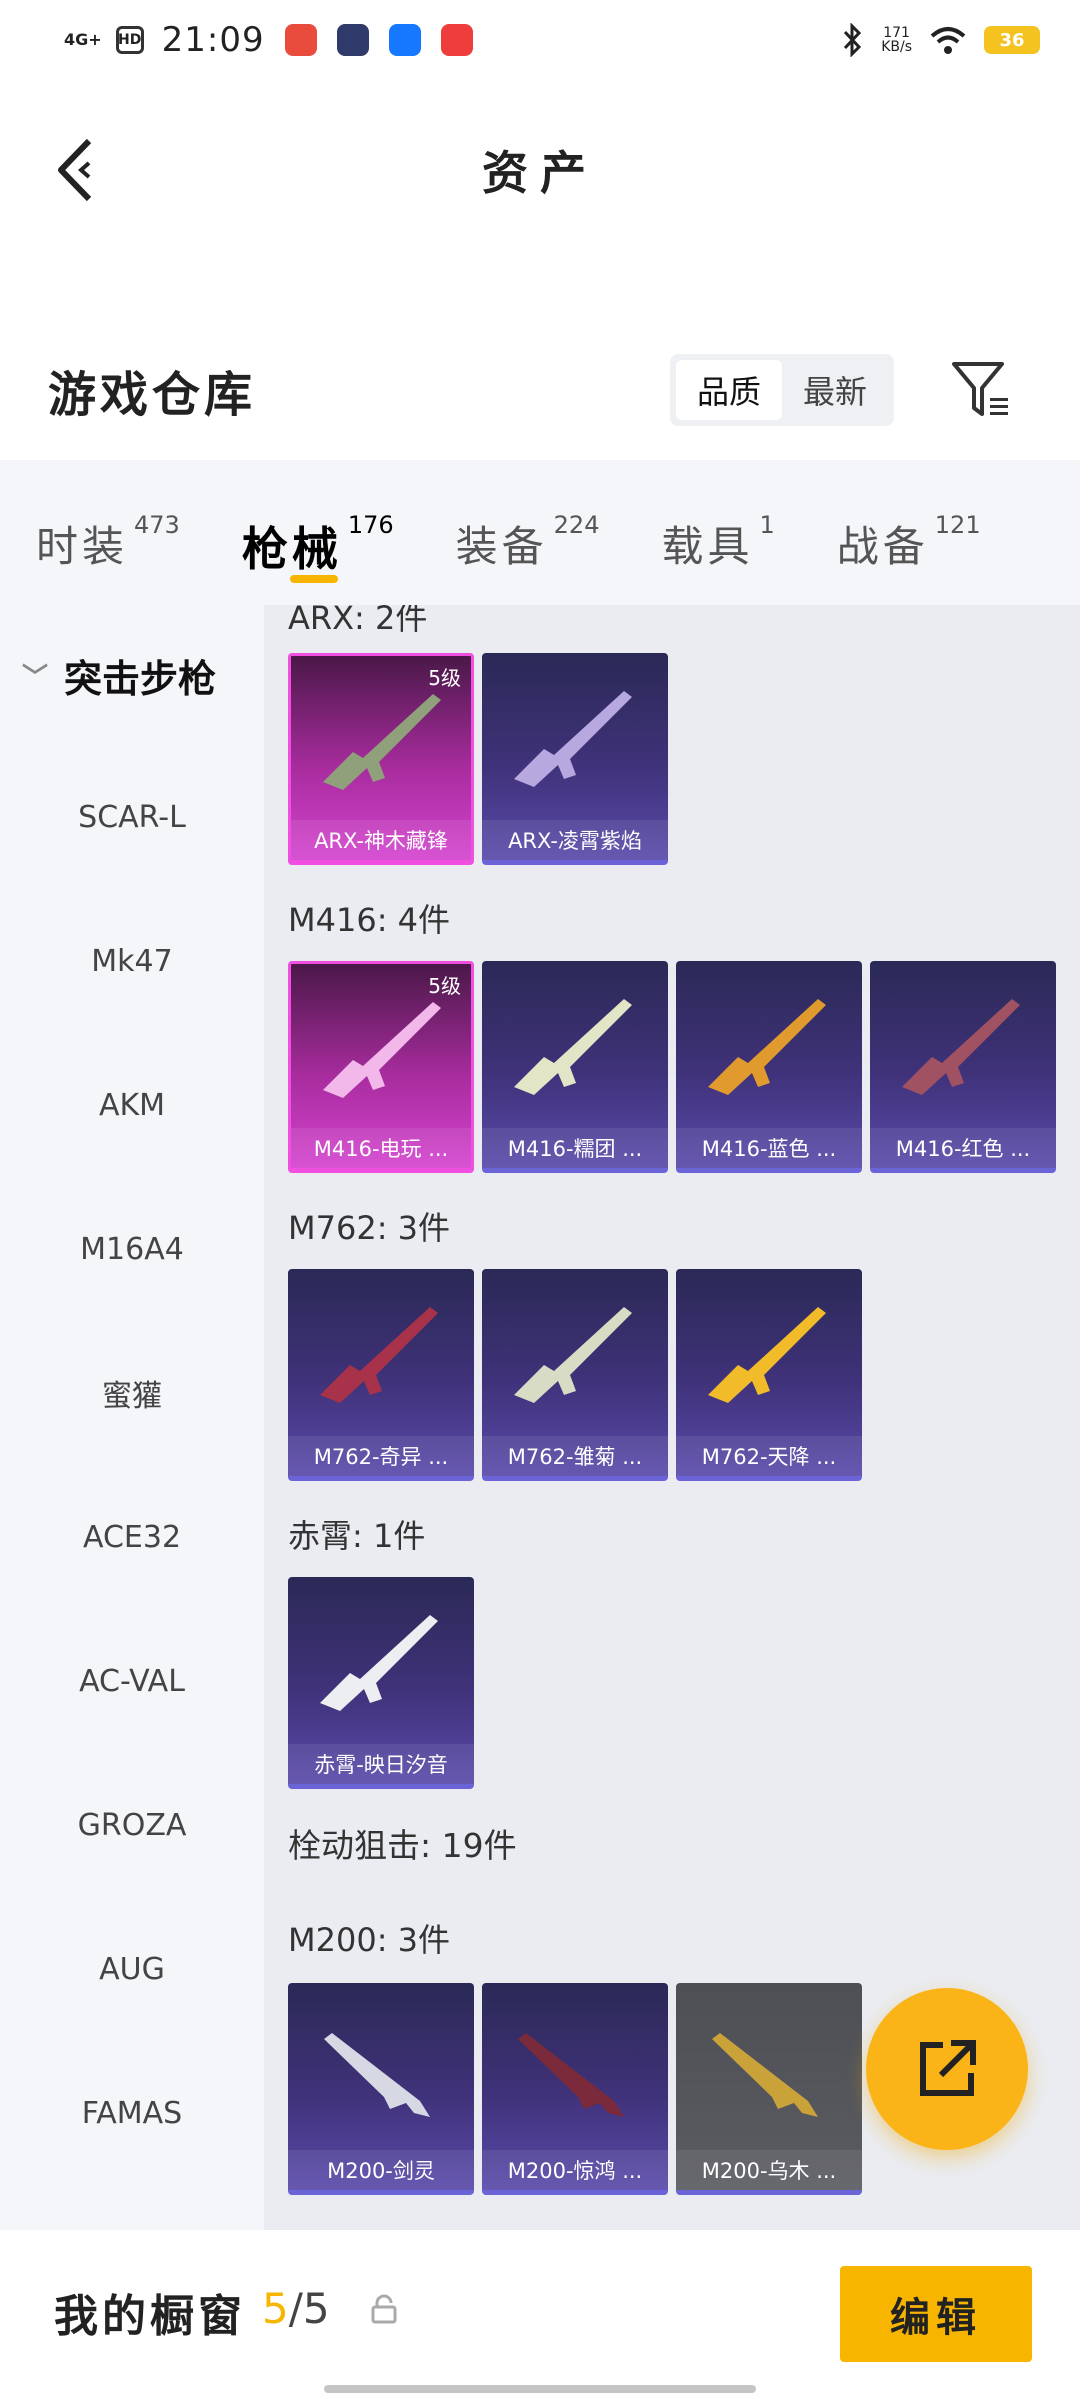  Describe the element at coordinates (853, 40) in the screenshot. I see `bluetooth-icon` at that location.